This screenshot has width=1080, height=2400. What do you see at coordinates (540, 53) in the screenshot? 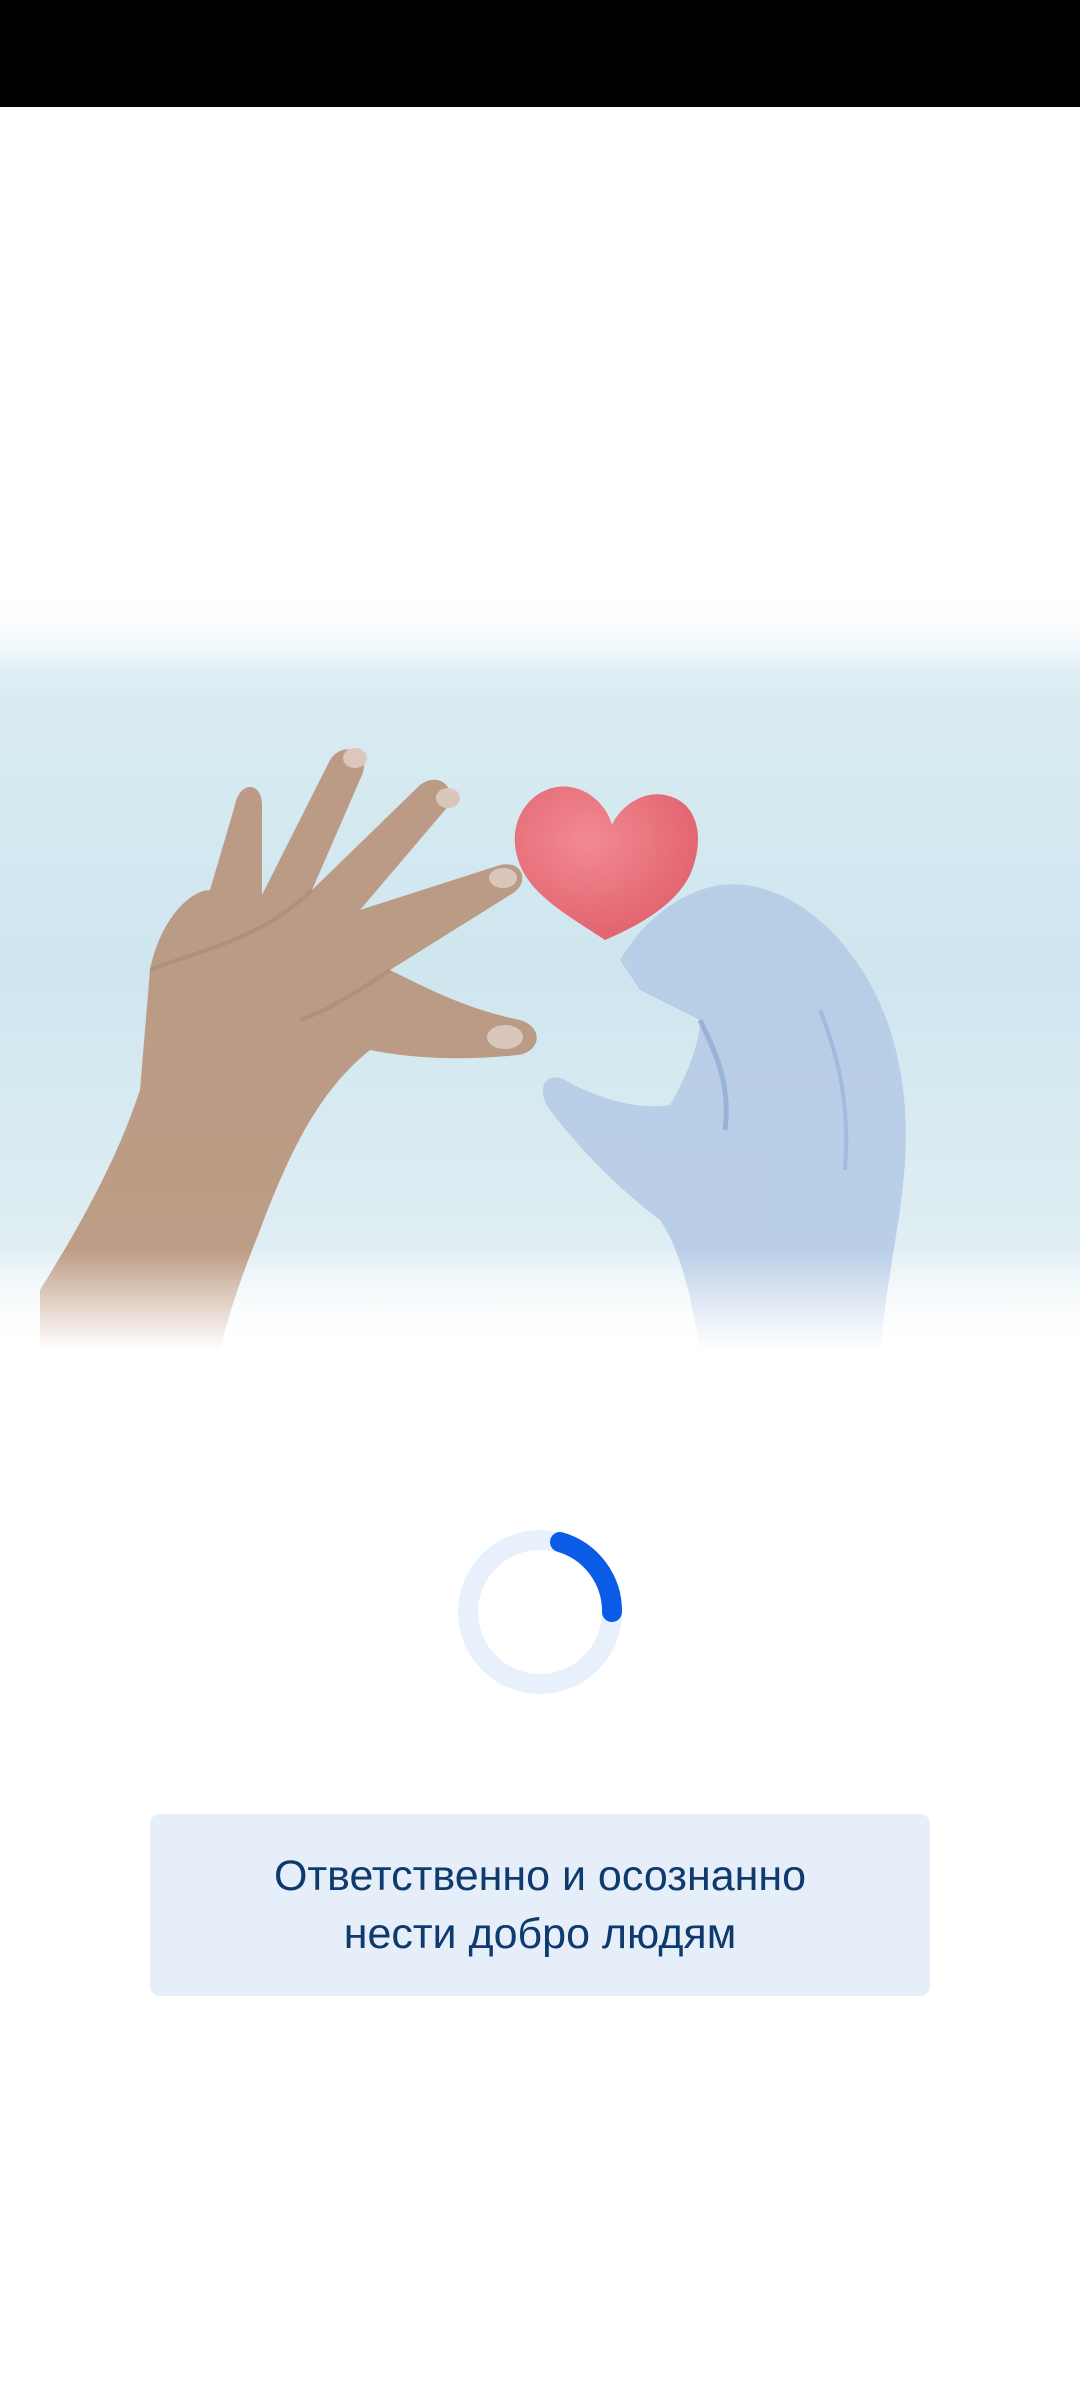
I see `status-bar` at bounding box center [540, 53].